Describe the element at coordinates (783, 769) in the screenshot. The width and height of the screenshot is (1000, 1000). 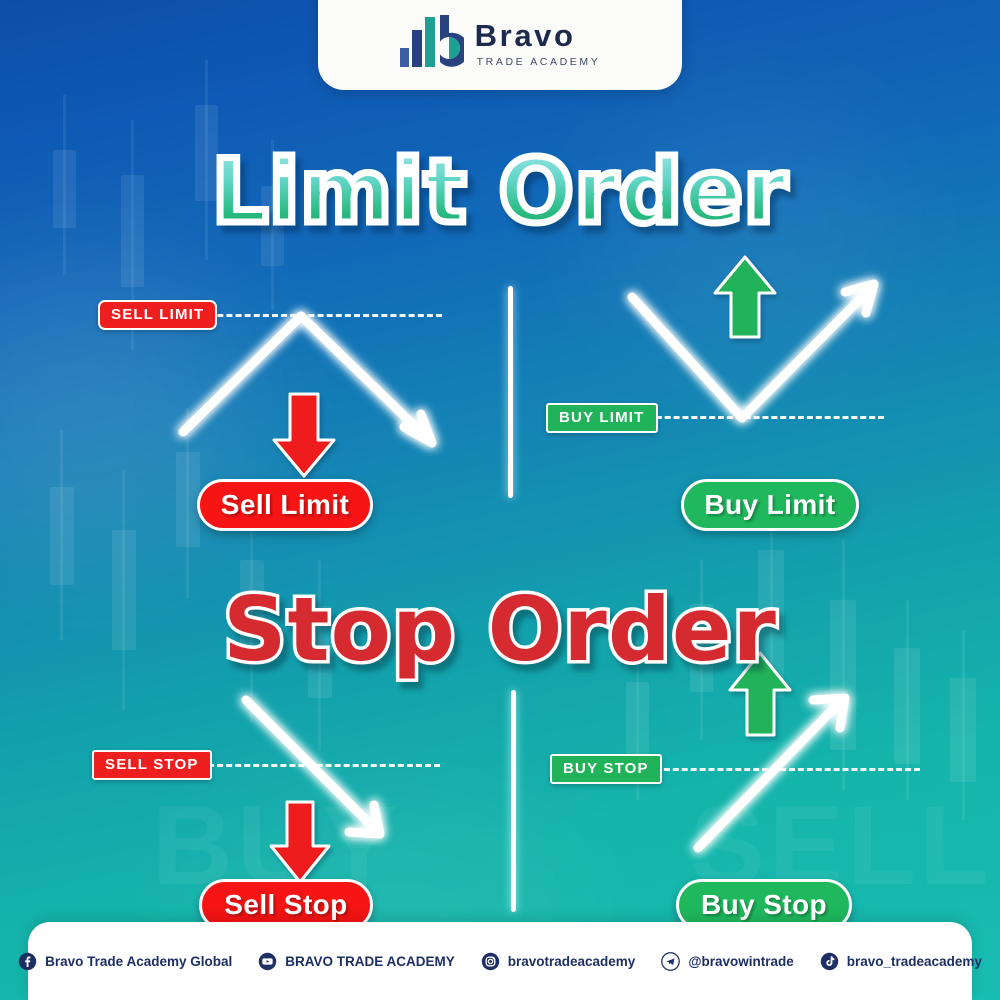
I see `price-line-buy-stop` at that location.